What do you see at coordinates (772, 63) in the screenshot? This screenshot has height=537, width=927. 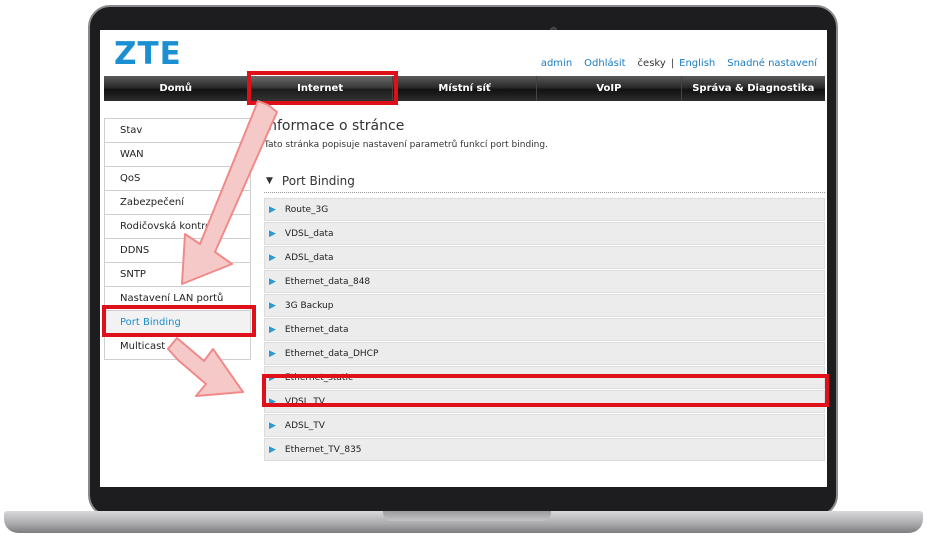 I see `easy-setup-link: Snadné nastavení` at bounding box center [772, 63].